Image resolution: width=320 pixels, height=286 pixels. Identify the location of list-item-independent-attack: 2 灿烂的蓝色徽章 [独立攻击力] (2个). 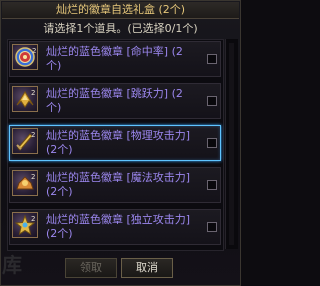
(115, 227).